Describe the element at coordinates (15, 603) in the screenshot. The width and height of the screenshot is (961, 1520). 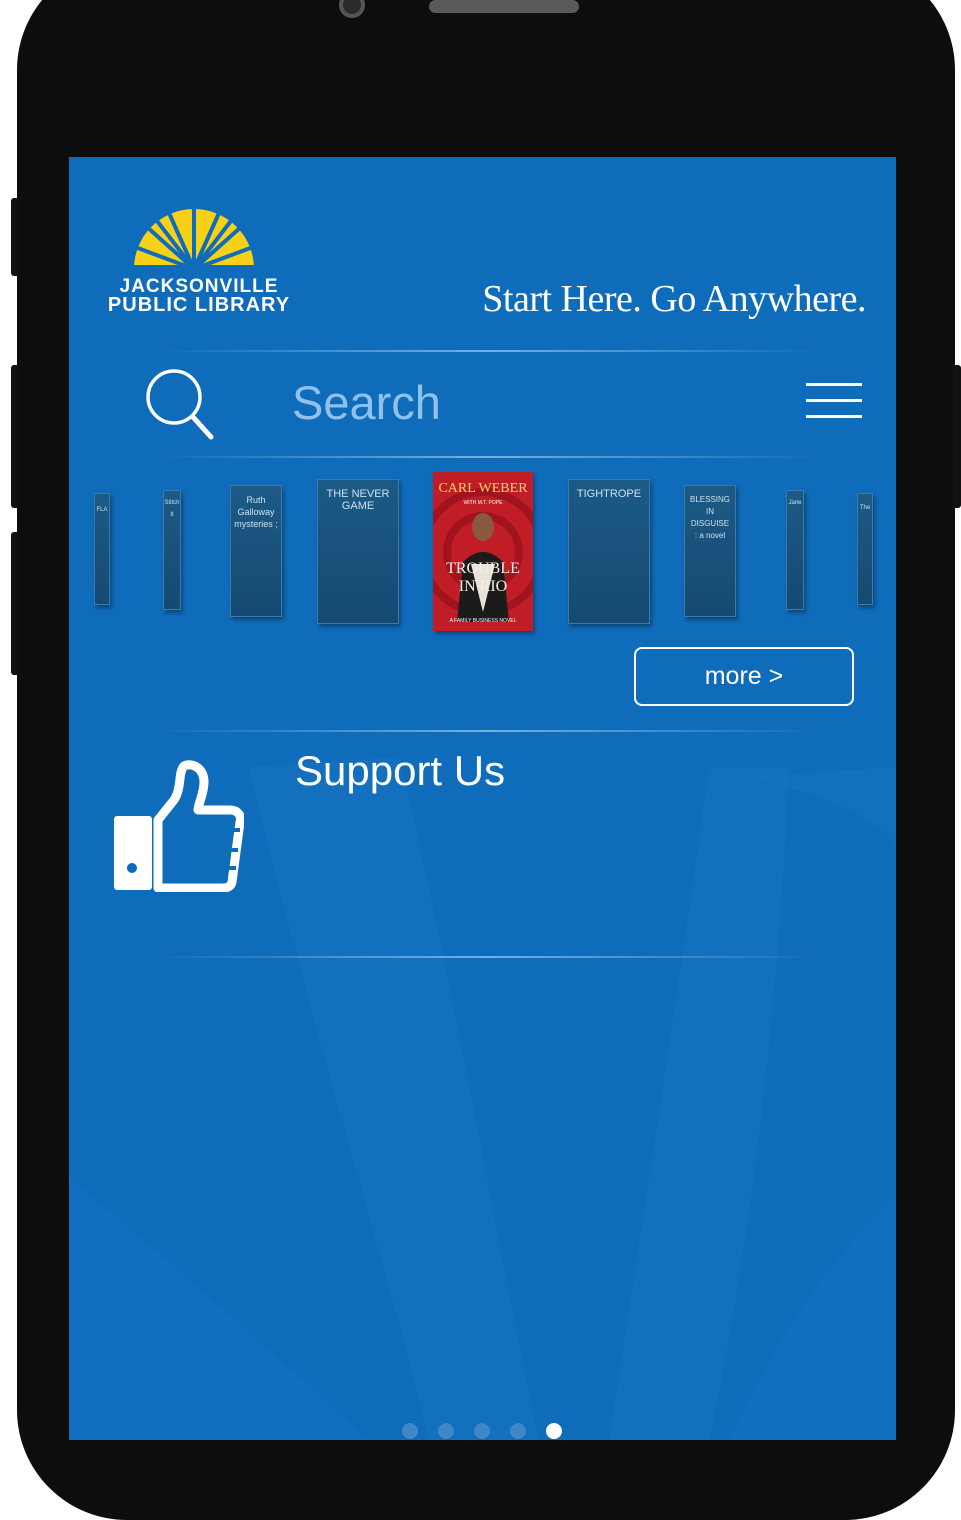
I see `volume-down-button` at that location.